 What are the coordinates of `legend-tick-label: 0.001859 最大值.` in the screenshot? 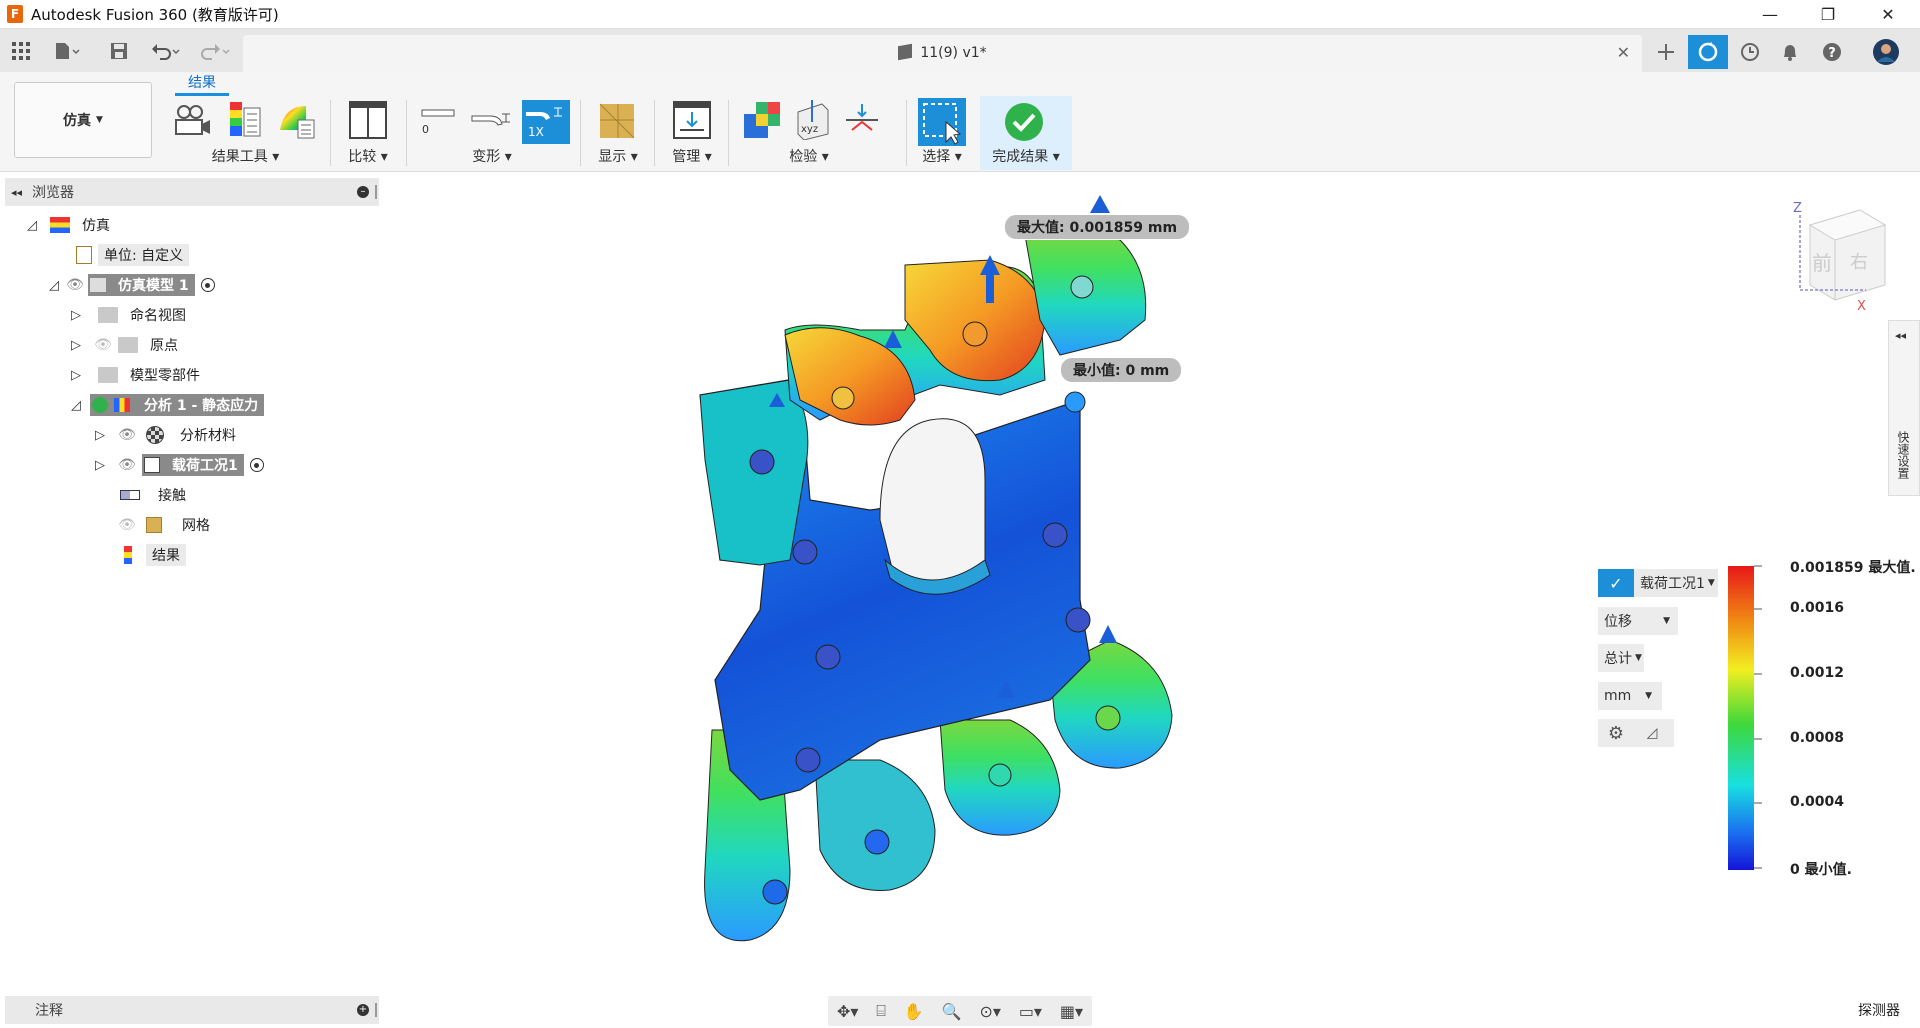 It's located at (1853, 568).